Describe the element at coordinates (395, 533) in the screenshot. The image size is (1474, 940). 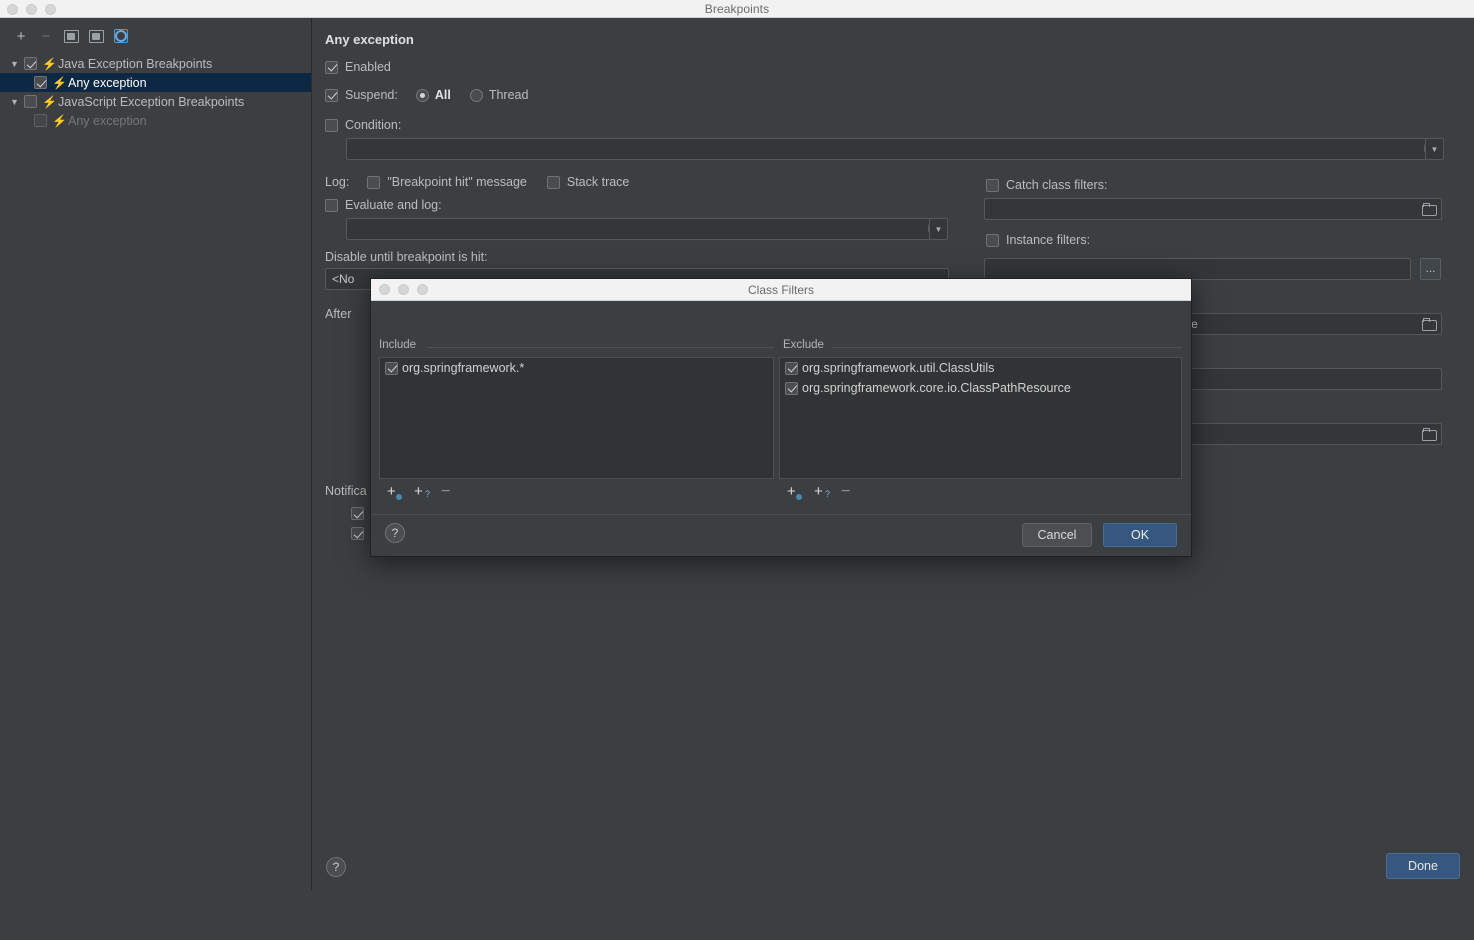
I see `dialog-help-button: ?` at that location.